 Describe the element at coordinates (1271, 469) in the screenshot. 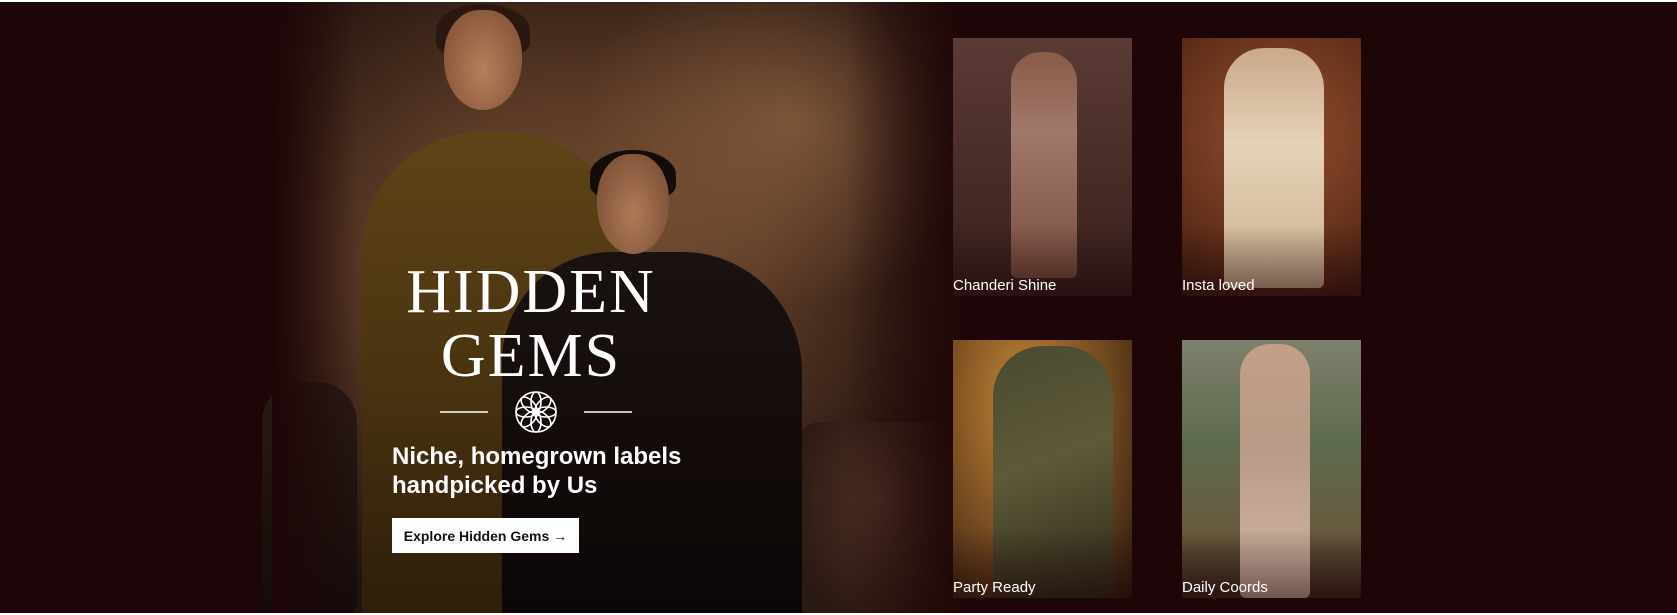

I see `tile-daily-coords: Daily Coords` at that location.